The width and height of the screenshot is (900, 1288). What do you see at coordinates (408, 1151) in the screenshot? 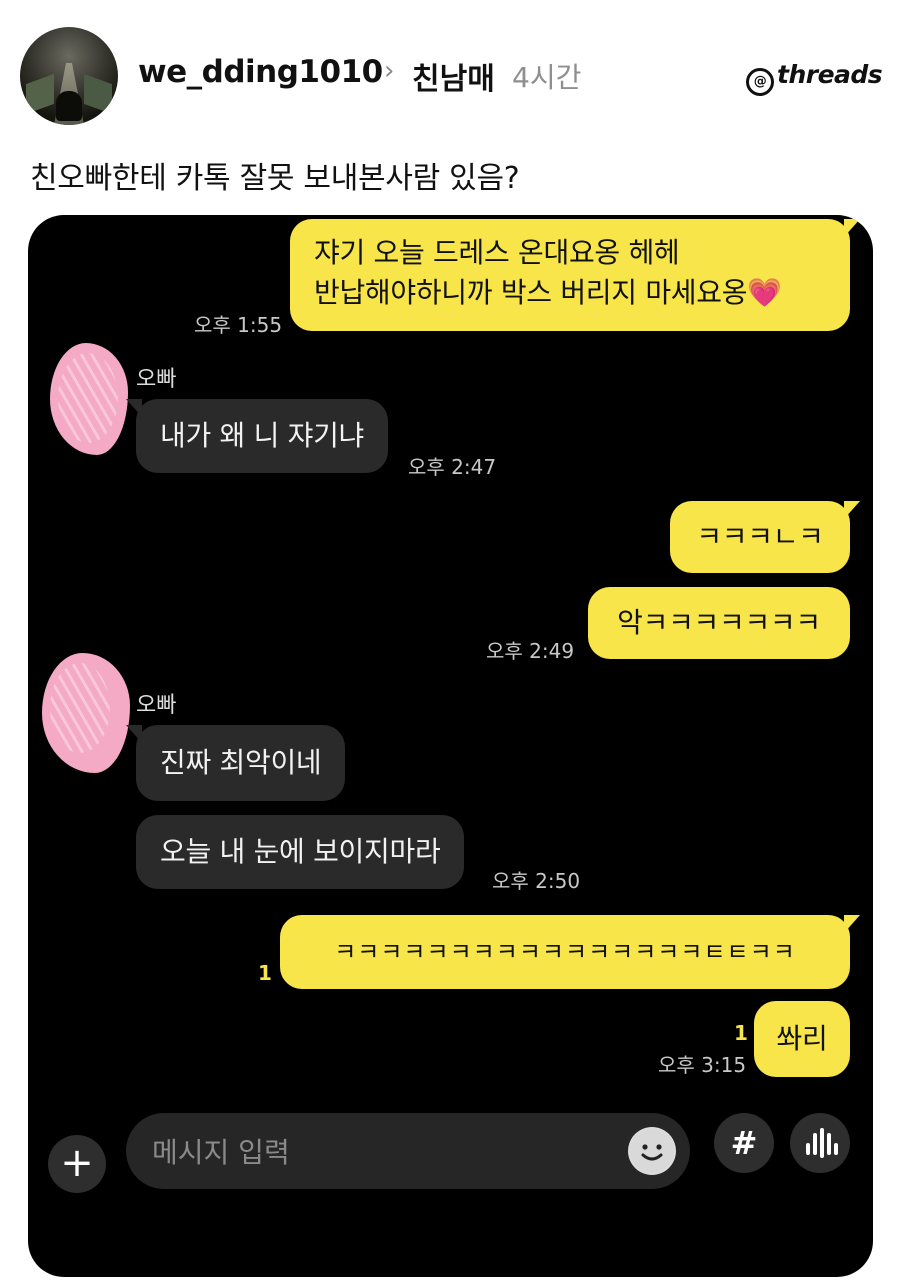
I see `message-input: 메시지 입력` at bounding box center [408, 1151].